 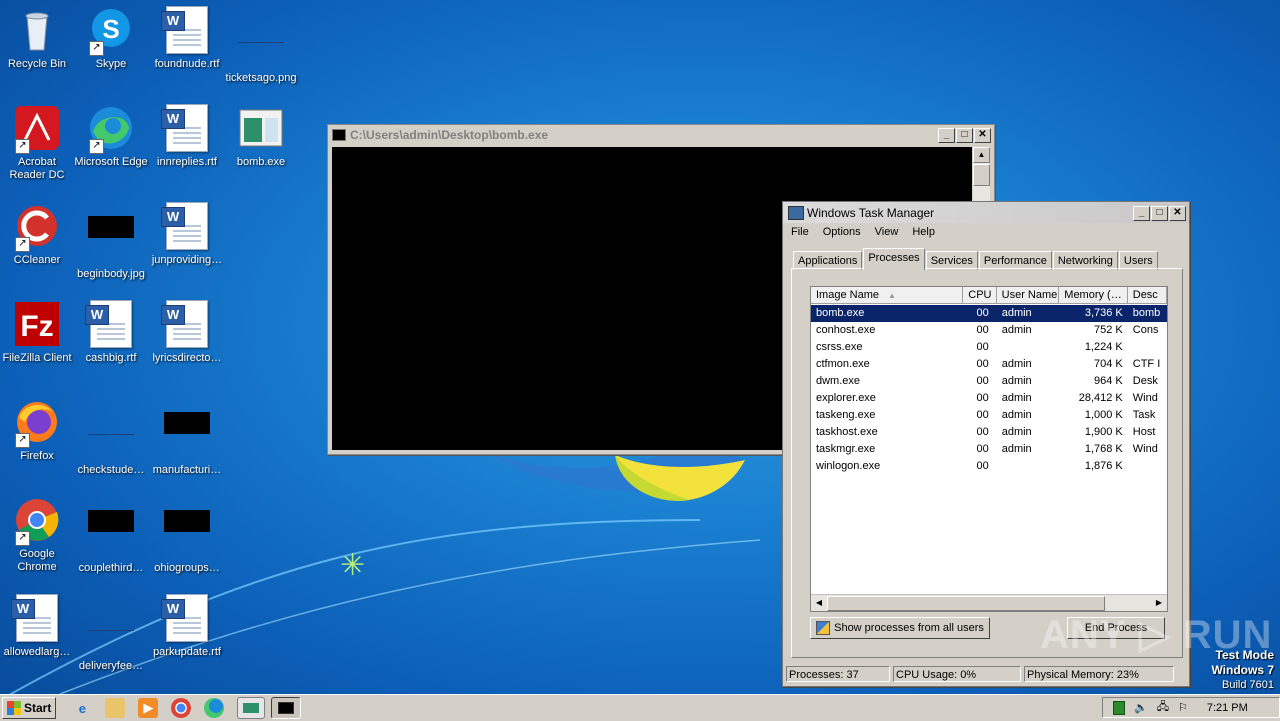 What do you see at coordinates (37, 535) in the screenshot?
I see `chrome-icon: ↗ Google Chrome` at bounding box center [37, 535].